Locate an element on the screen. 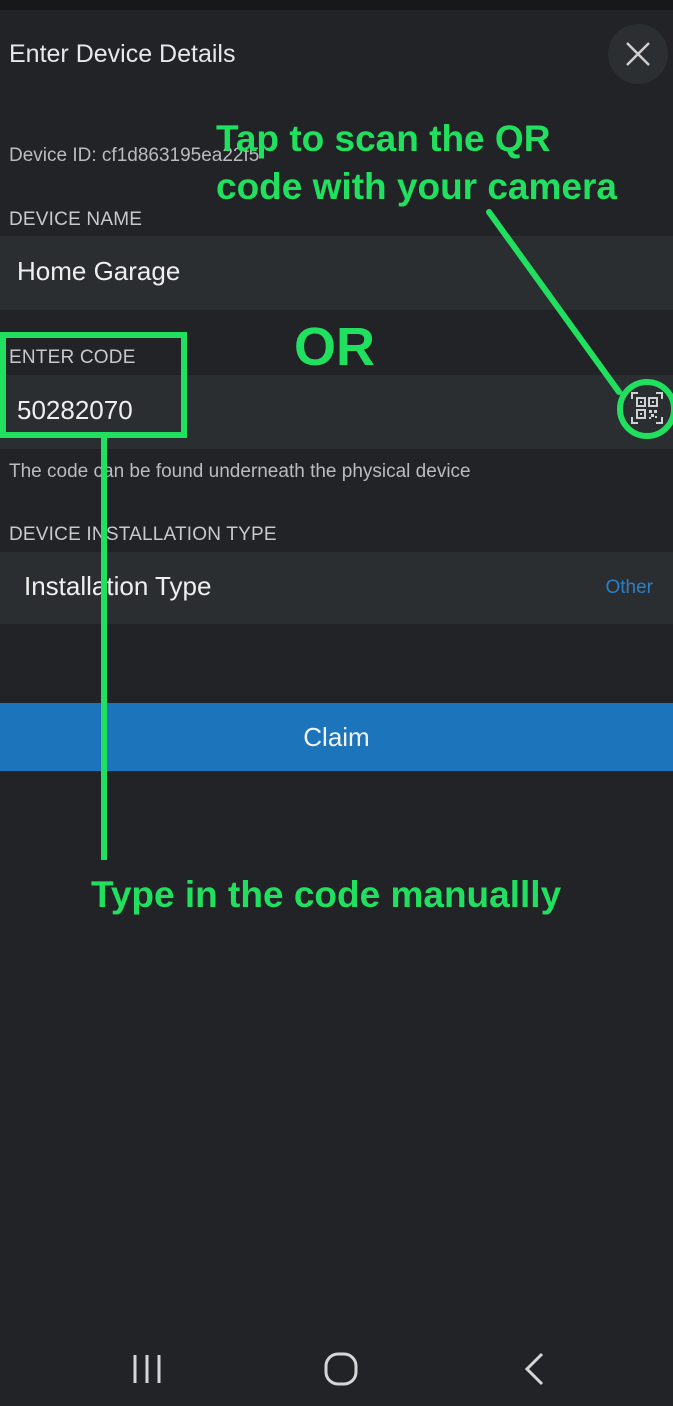  system-navbar is located at coordinates (336, 1368).